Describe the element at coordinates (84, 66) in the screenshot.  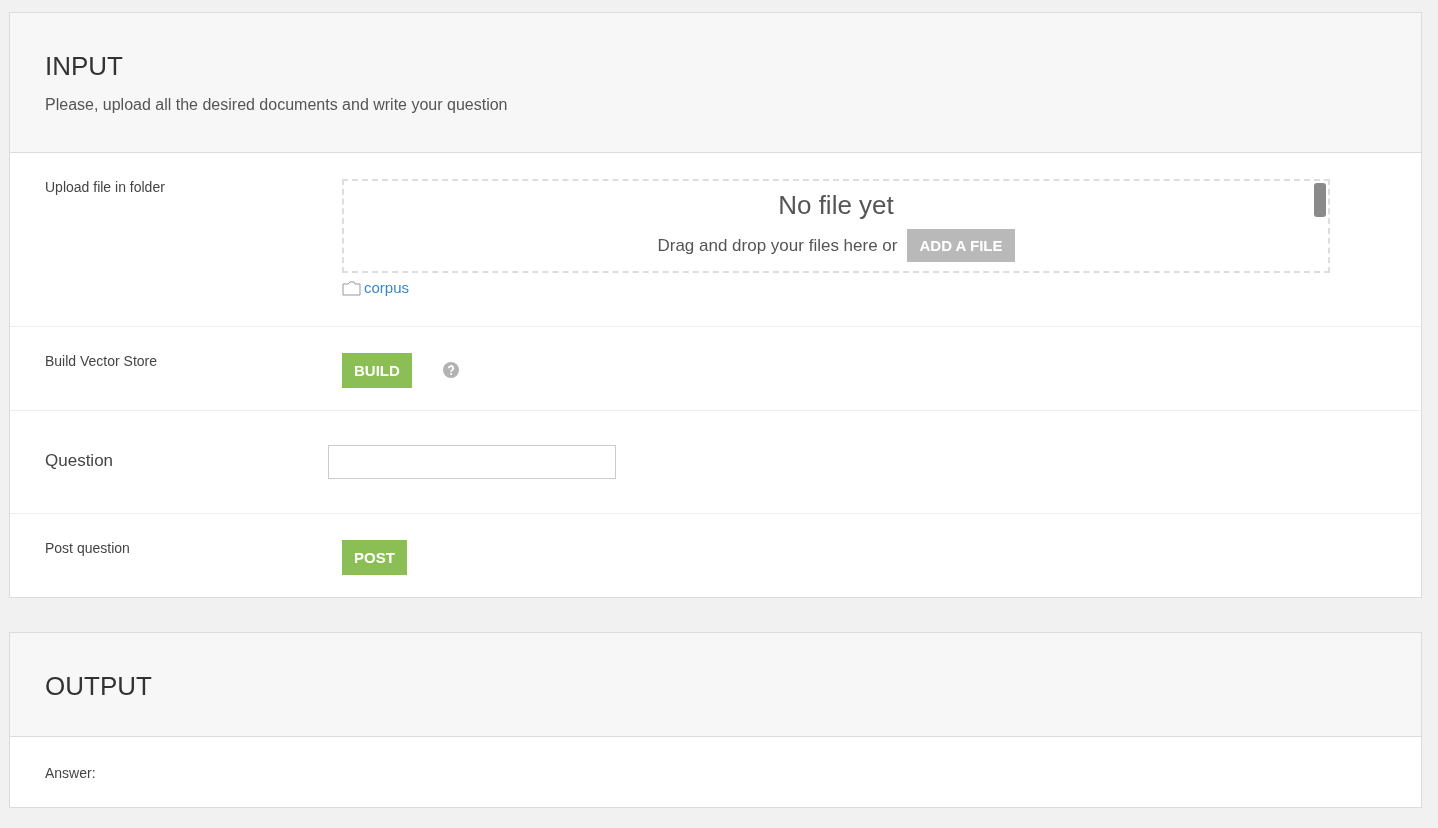
I see `section-title: INPUT` at that location.